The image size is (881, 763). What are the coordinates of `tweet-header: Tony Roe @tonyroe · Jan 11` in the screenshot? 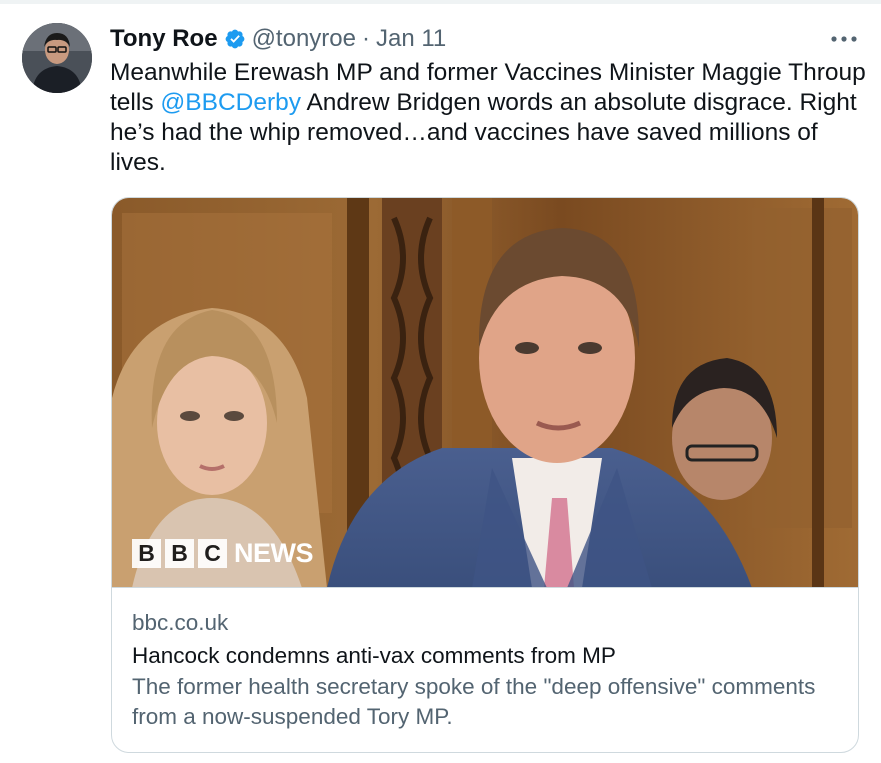 It's located at (278, 39).